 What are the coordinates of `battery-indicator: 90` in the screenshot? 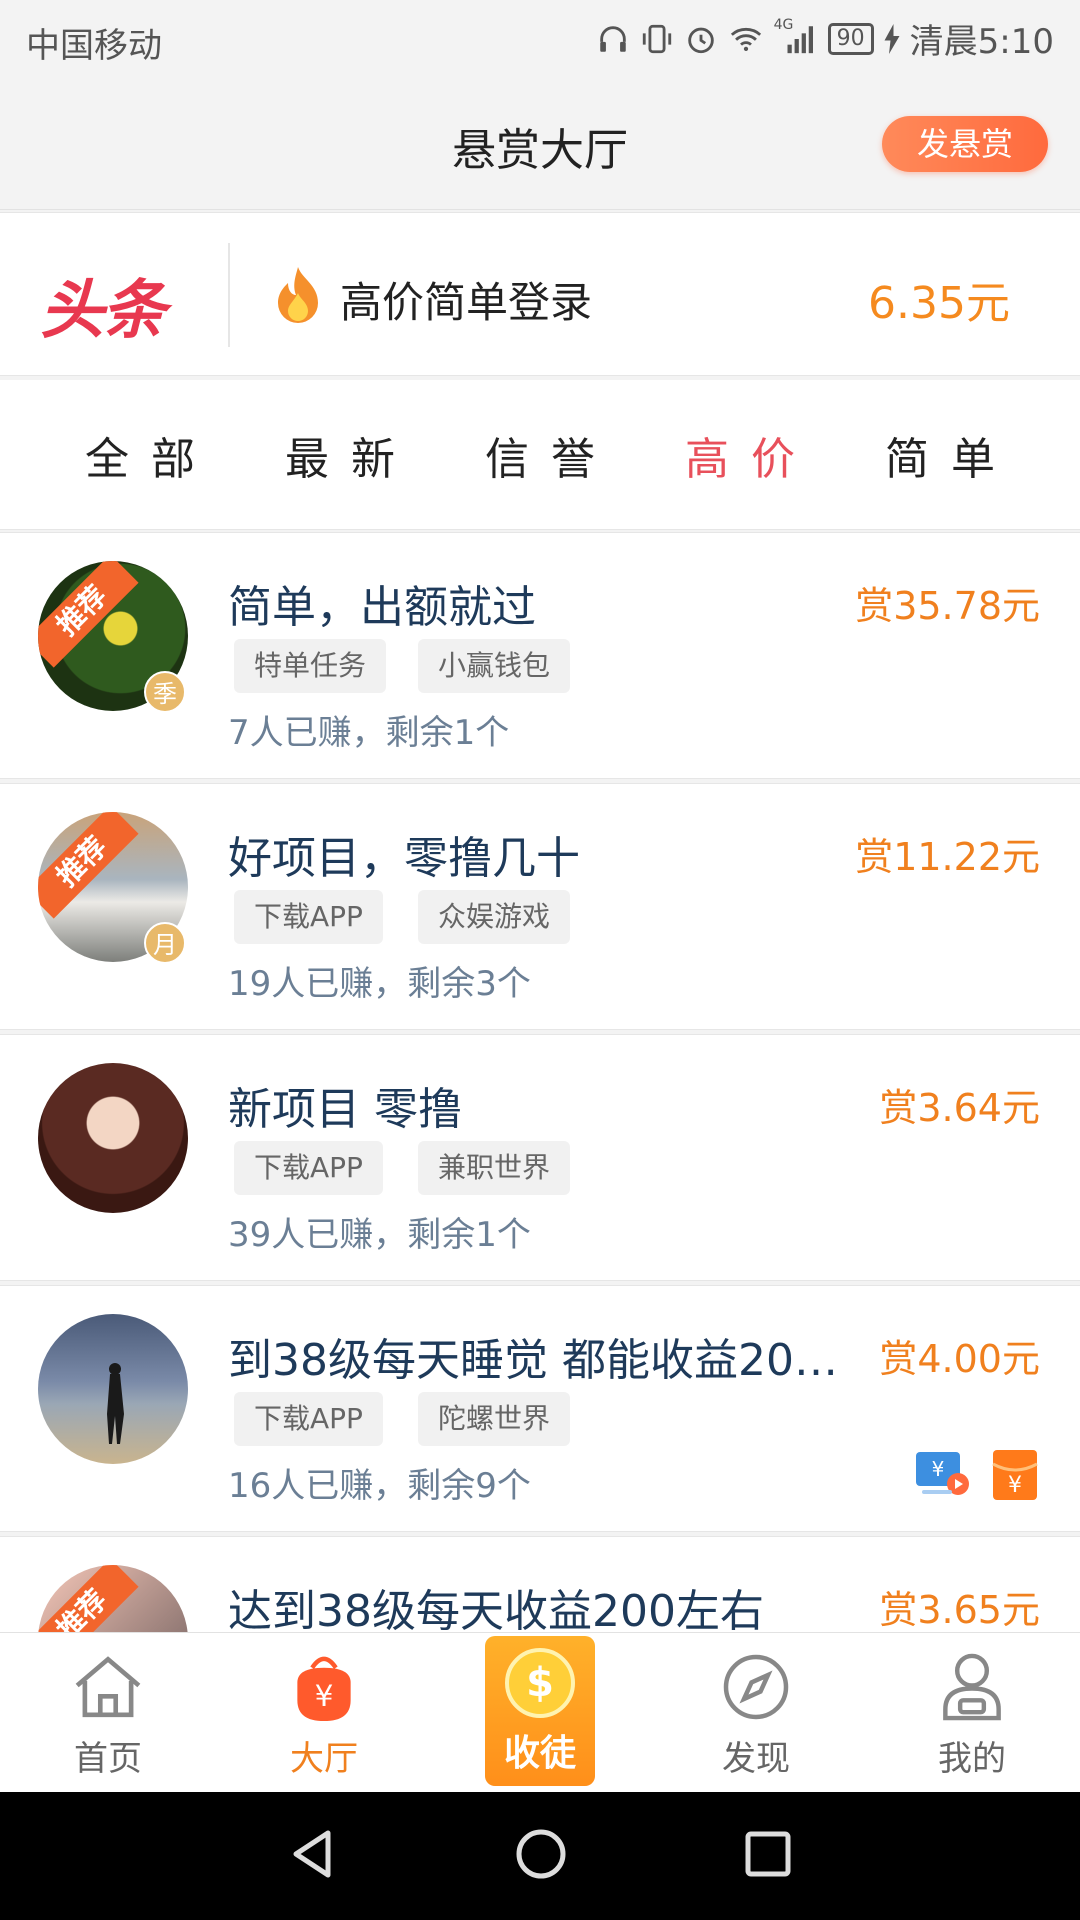 It's located at (850, 38).